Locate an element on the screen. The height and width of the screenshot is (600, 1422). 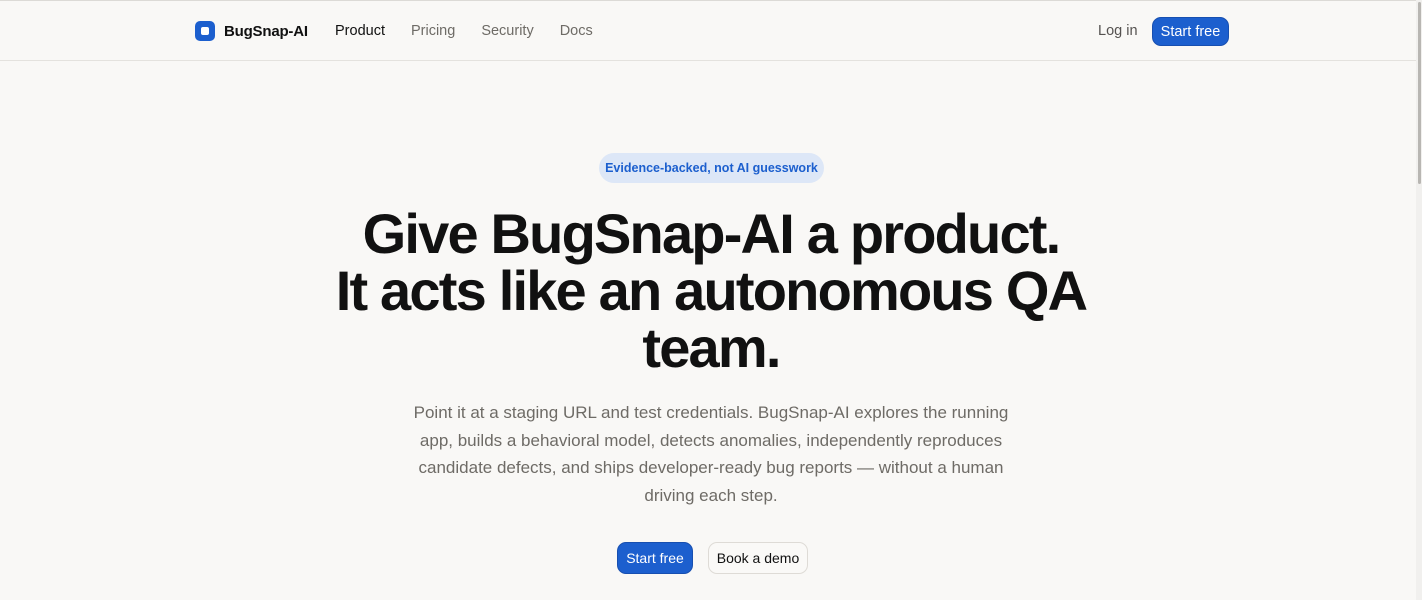
evidence-badge: Evidence-backed, not AI guesswork is located at coordinates (711, 168).